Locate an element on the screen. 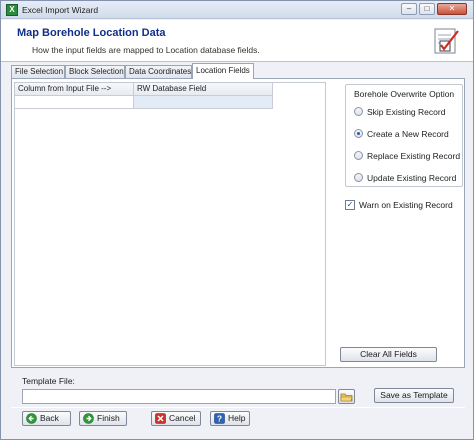 The height and width of the screenshot is (440, 474). help-question-icon: ? is located at coordinates (219, 418).